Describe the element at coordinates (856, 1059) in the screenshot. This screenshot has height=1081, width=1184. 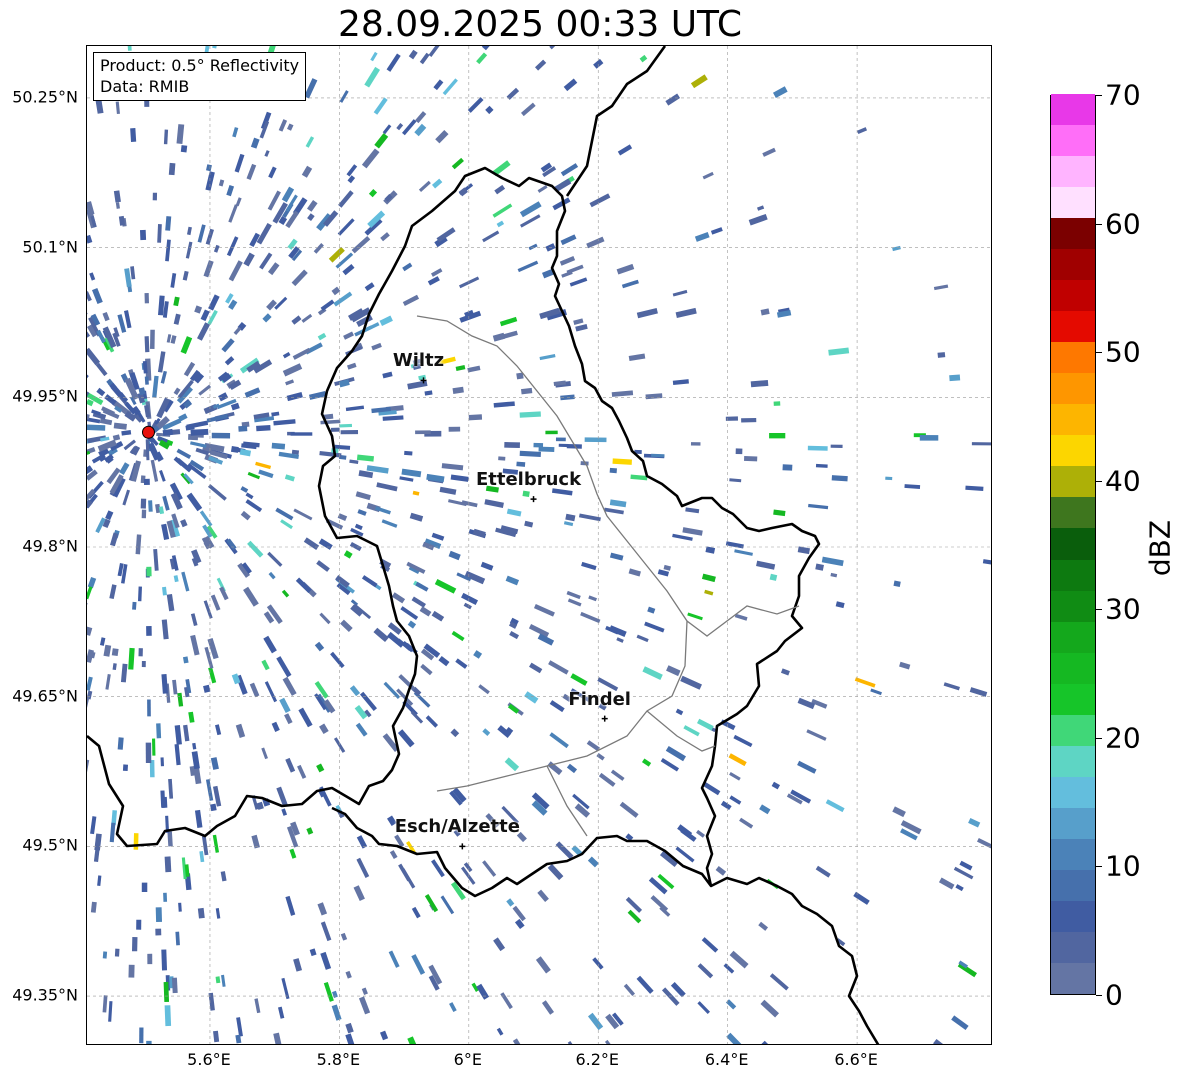
I see `lon-tick-label: 6.6°E` at that location.